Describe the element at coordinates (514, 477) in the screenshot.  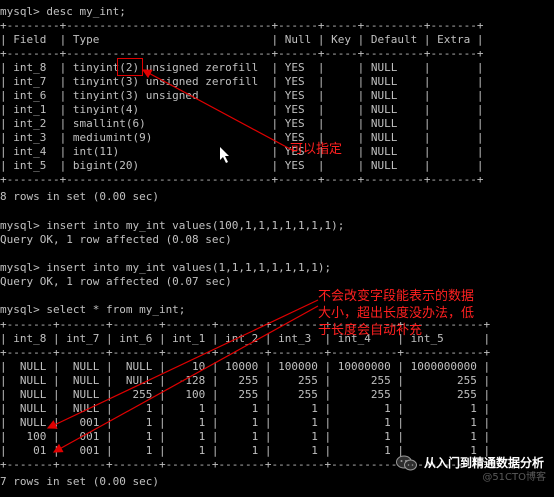
I see `watermark-sub: @51CTO博客` at that location.